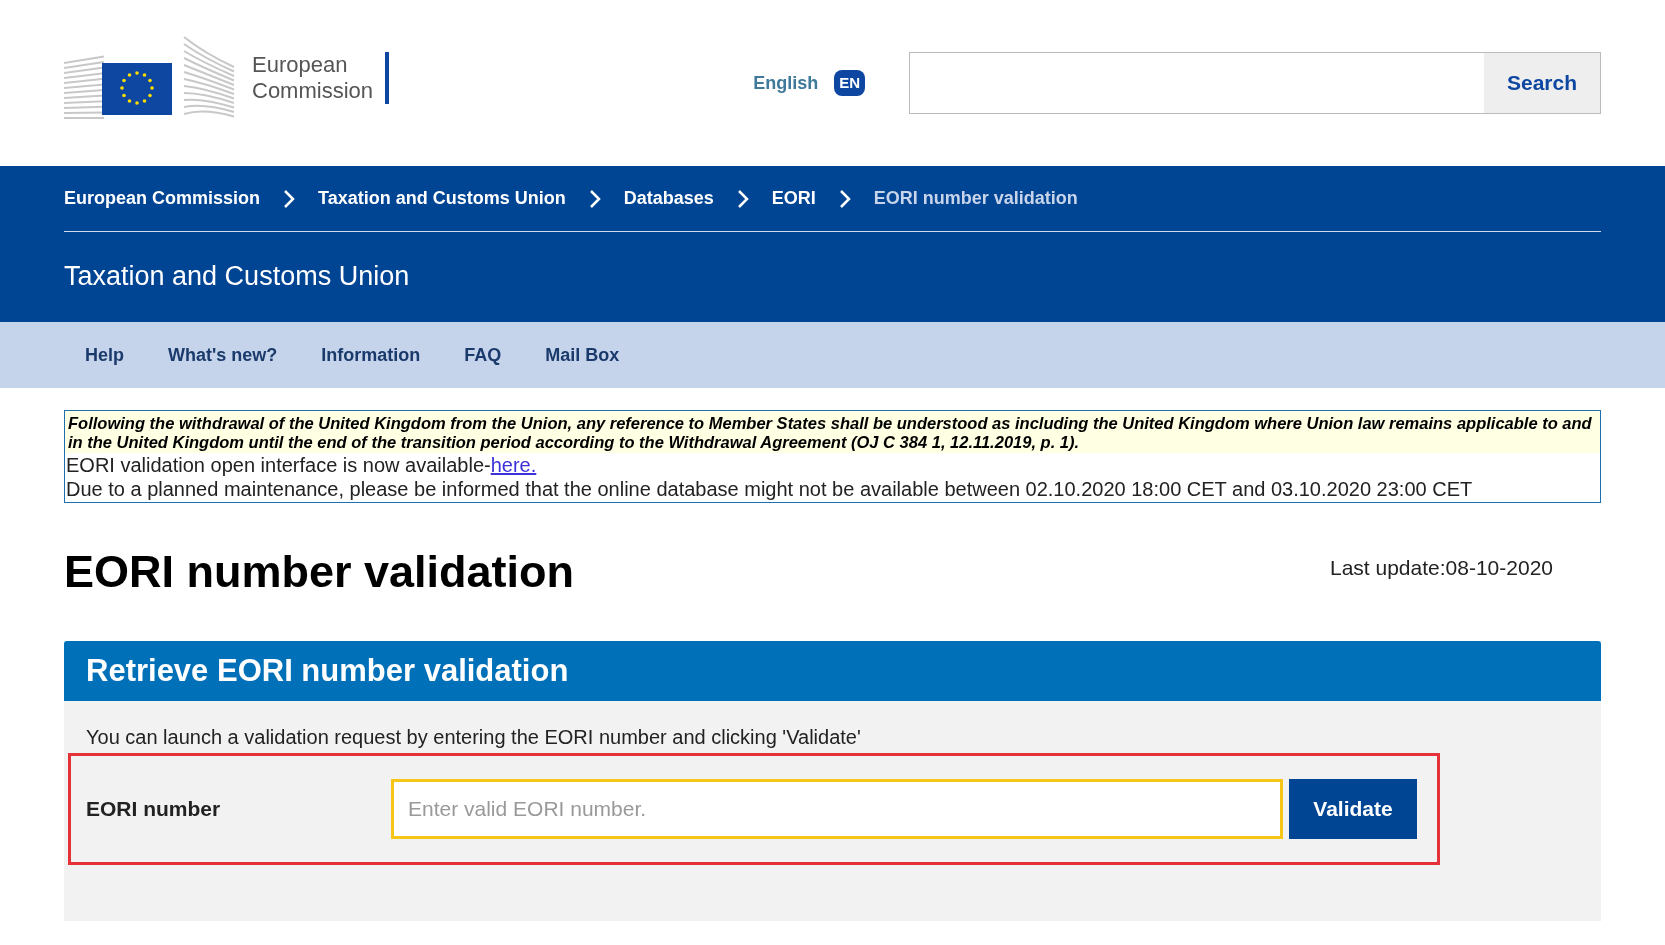 This screenshot has width=1665, height=945. Describe the element at coordinates (483, 355) in the screenshot. I see `nav-link: FAQ` at that location.